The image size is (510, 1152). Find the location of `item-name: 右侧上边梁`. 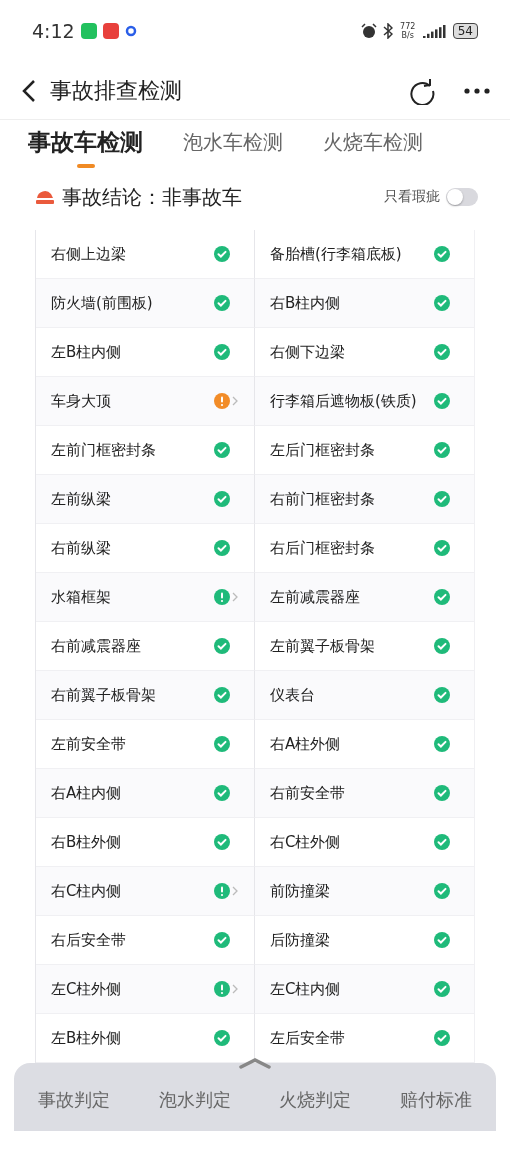

item-name: 右侧上边梁 is located at coordinates (89, 254).